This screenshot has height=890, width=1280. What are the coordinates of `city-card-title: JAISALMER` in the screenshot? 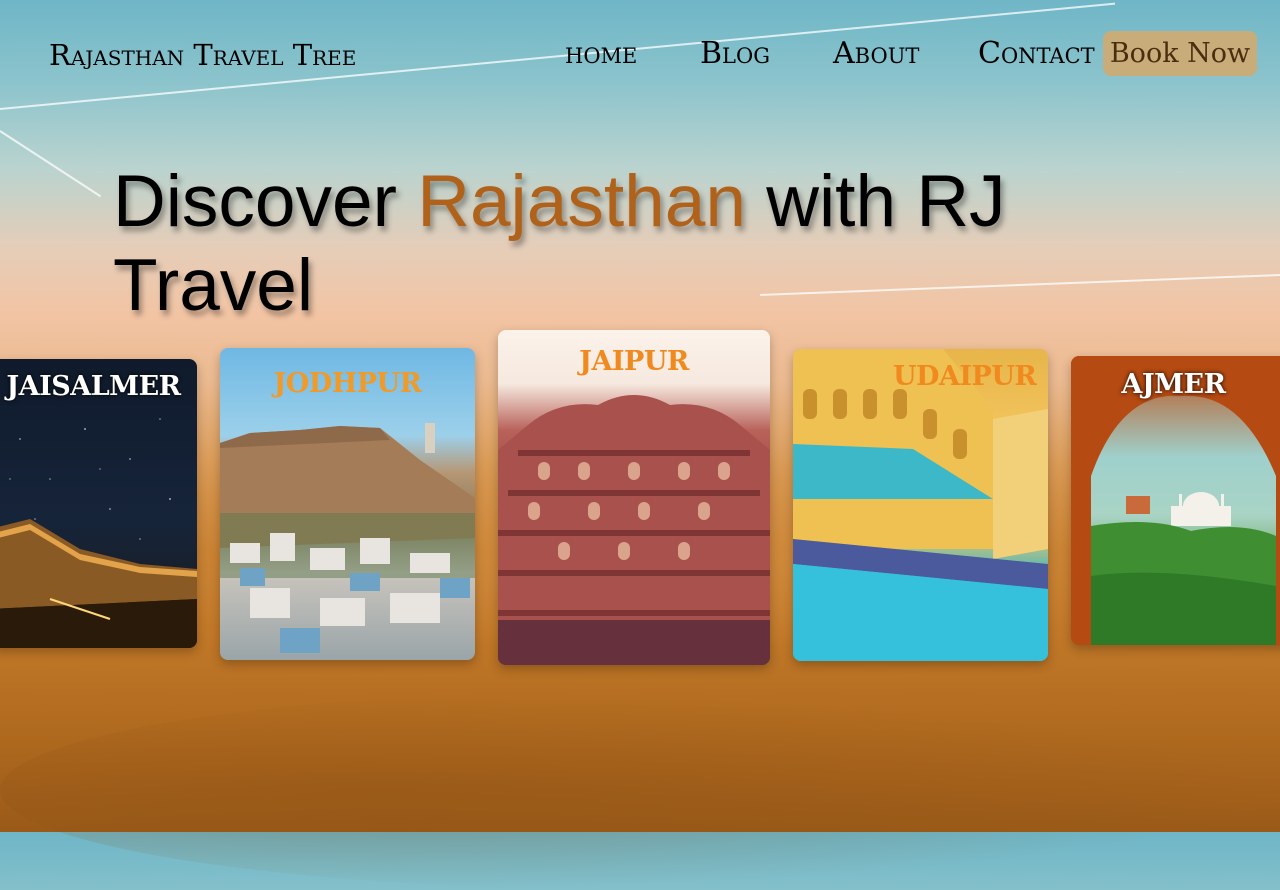 It's located at (93, 386).